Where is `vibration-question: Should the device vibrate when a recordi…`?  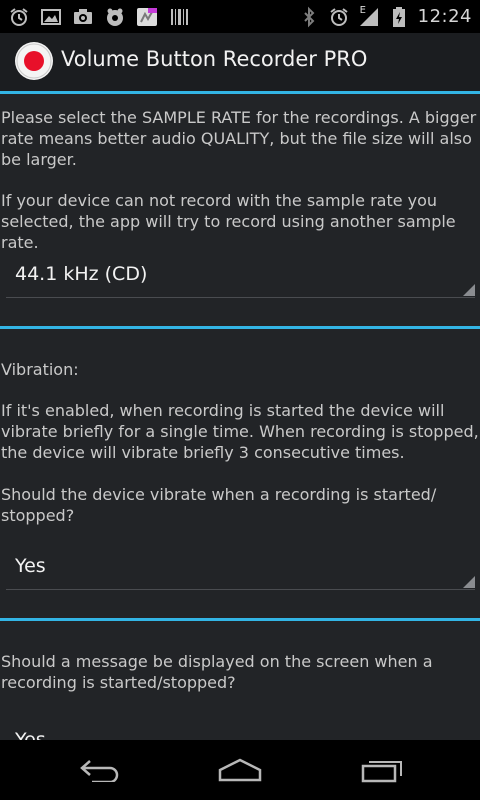
vibration-question: Should the device vibrate when a recordi… is located at coordinates (219, 505).